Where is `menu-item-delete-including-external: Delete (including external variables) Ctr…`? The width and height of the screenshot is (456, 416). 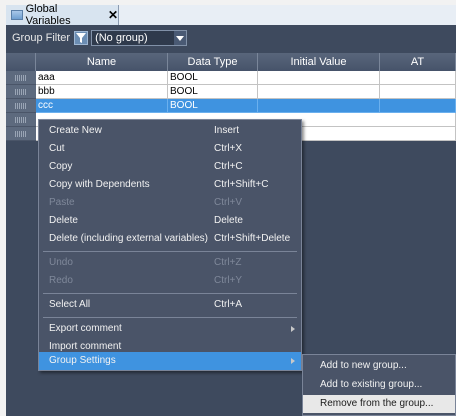
menu-item-delete-including-external: Delete (including external variables) Ctr… is located at coordinates (170, 239).